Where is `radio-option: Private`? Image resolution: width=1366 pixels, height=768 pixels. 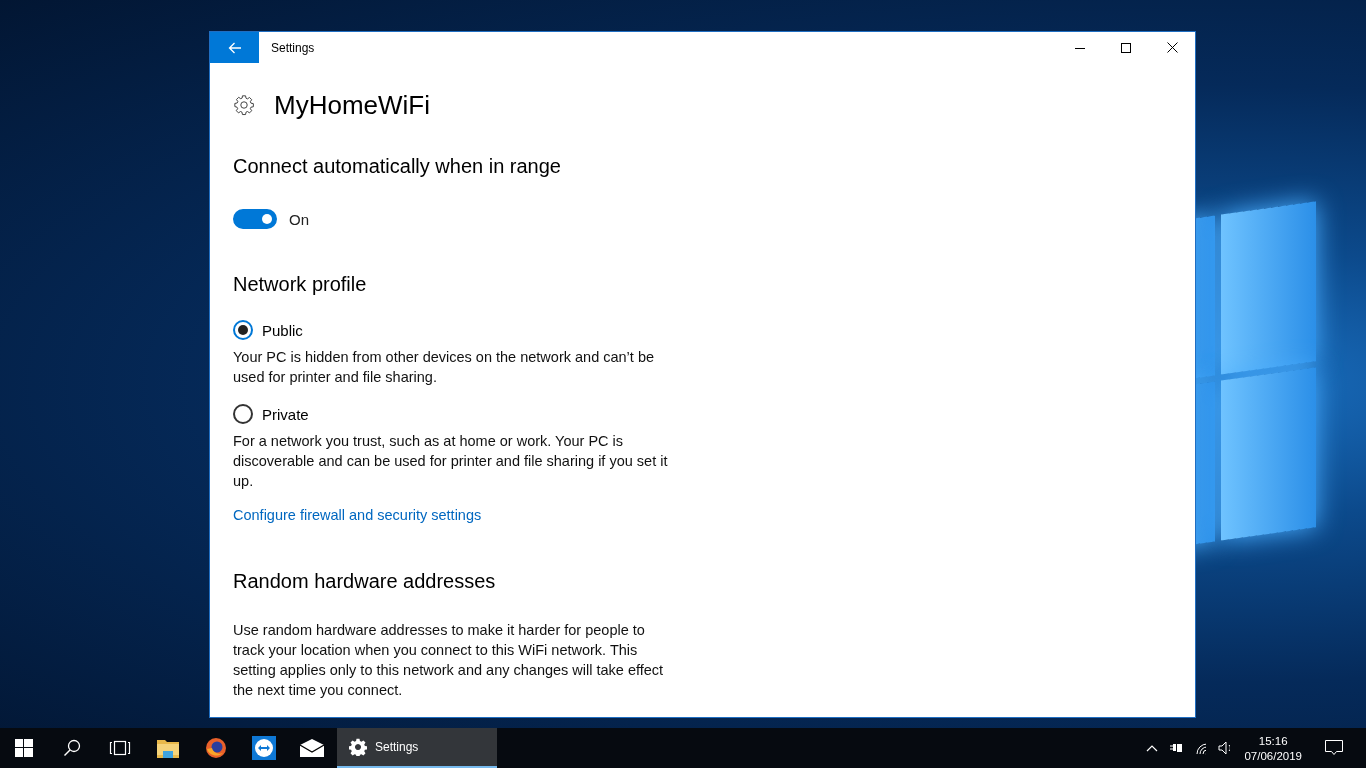 radio-option: Private is located at coordinates (271, 414).